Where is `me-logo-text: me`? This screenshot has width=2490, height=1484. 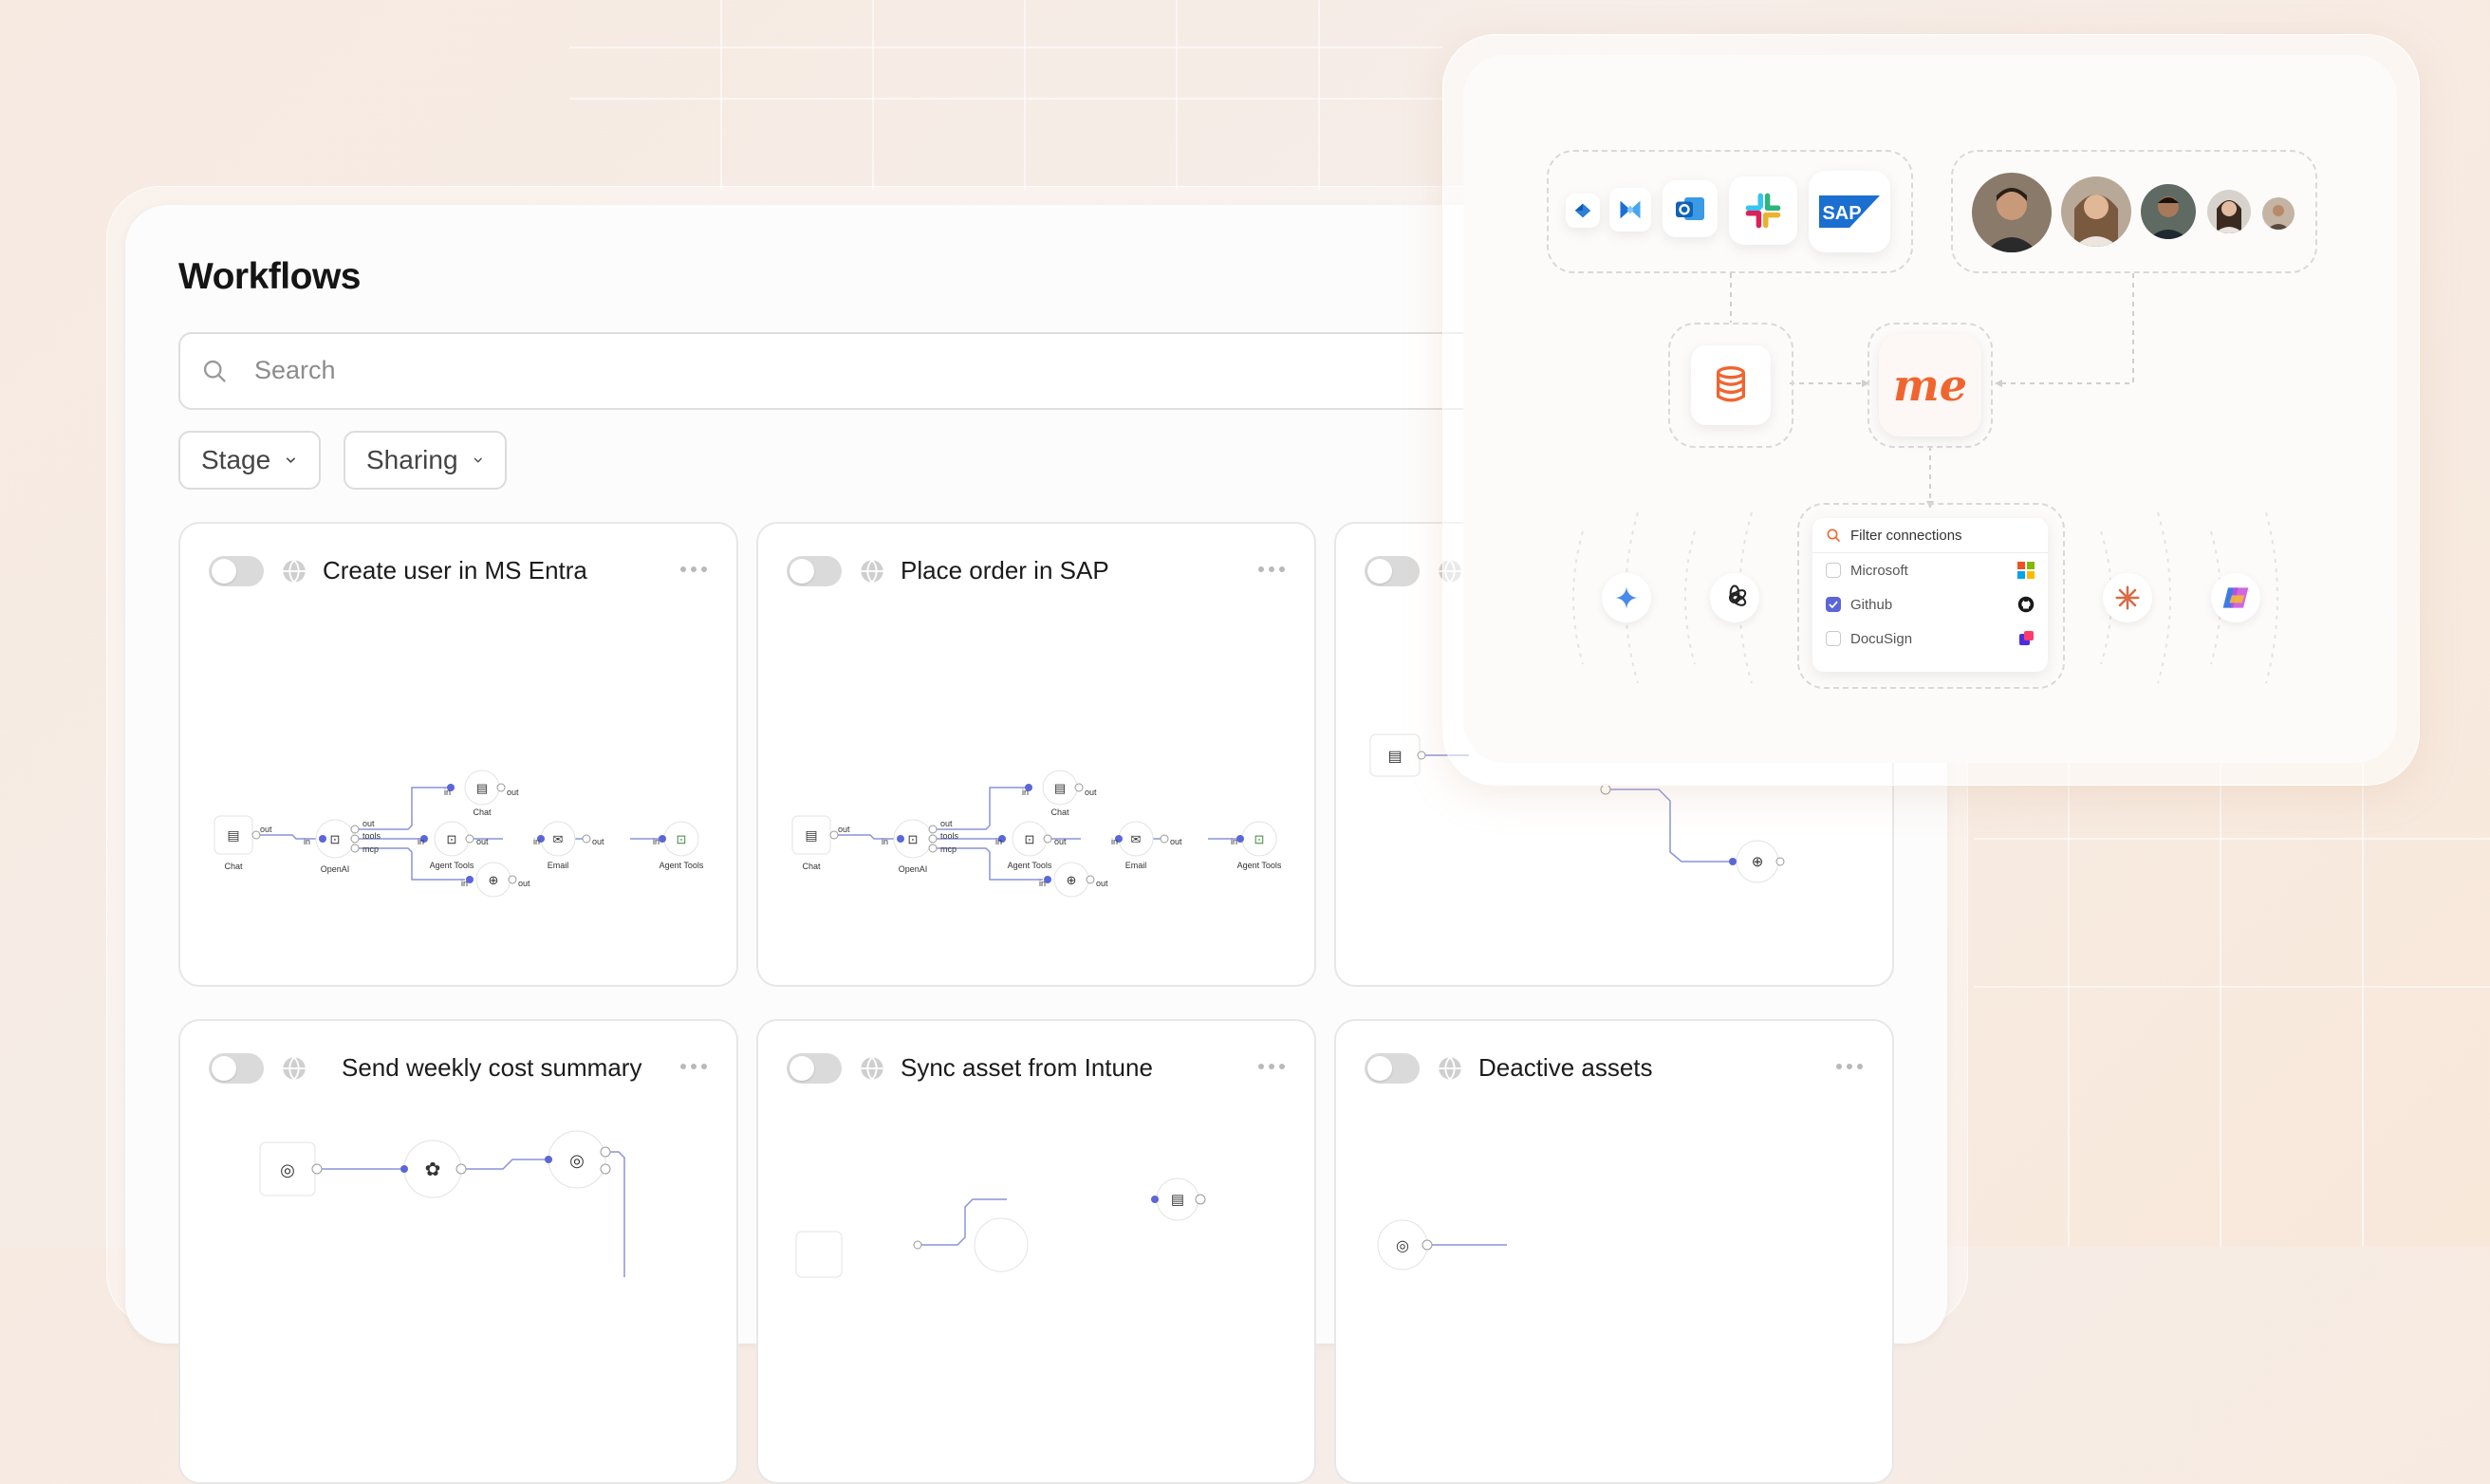
me-logo-text: me is located at coordinates (1930, 385).